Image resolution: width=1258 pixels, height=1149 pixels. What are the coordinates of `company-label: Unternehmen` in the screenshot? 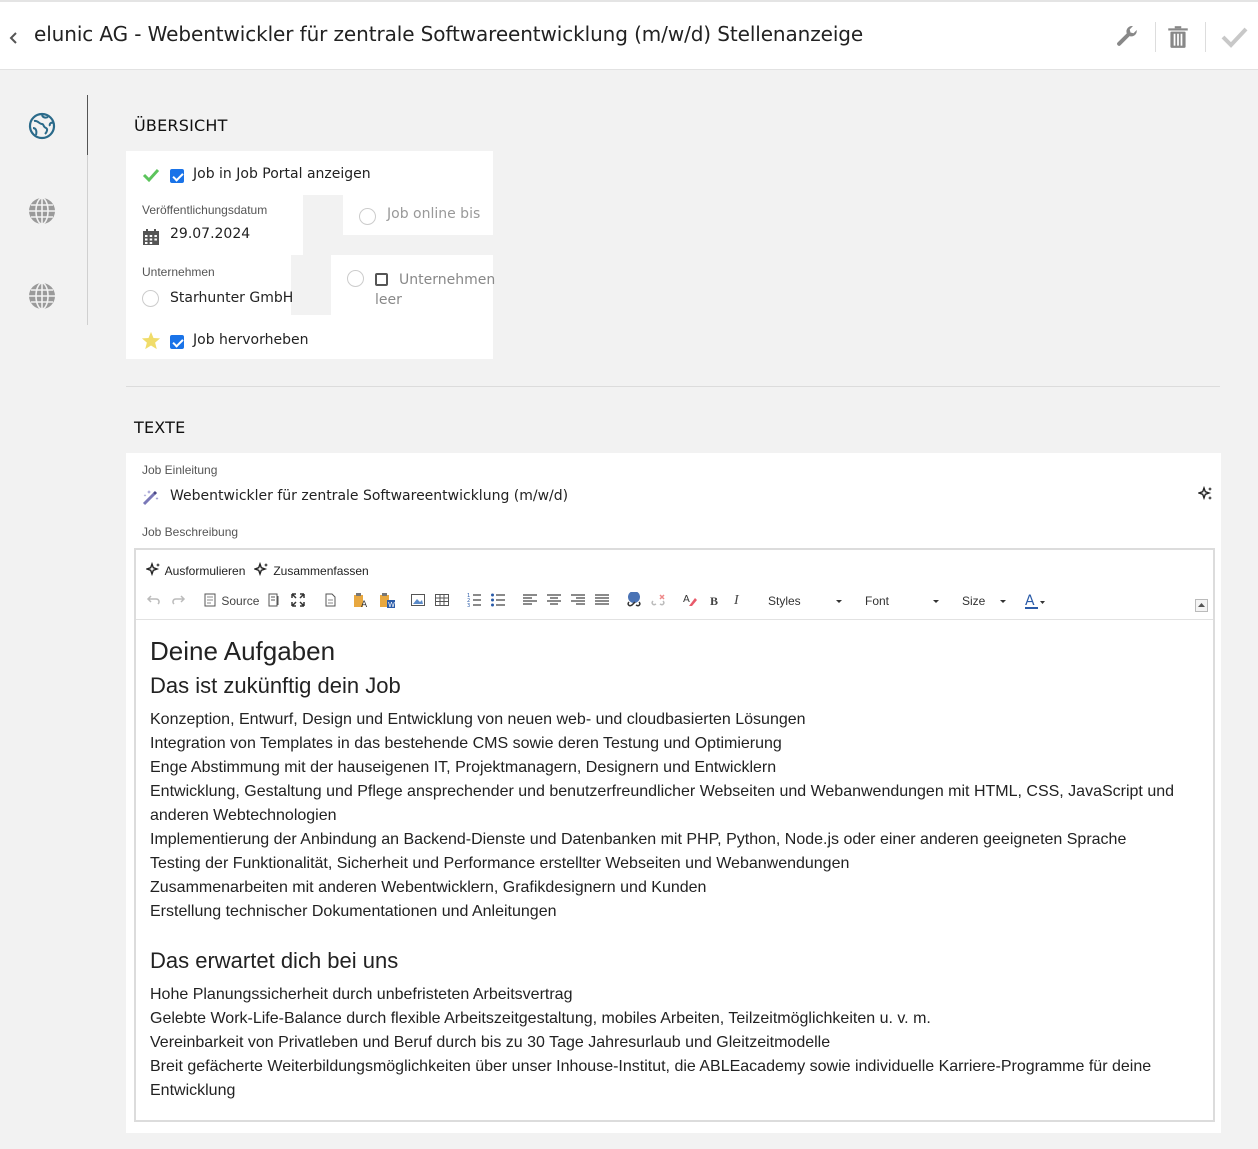 It's located at (178, 272).